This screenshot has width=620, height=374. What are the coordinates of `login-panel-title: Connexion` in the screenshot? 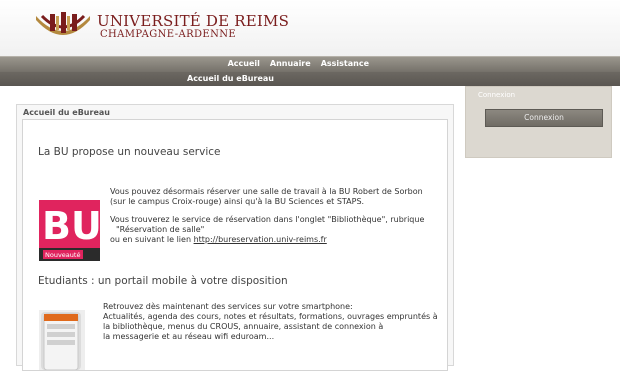 It's located at (497, 95).